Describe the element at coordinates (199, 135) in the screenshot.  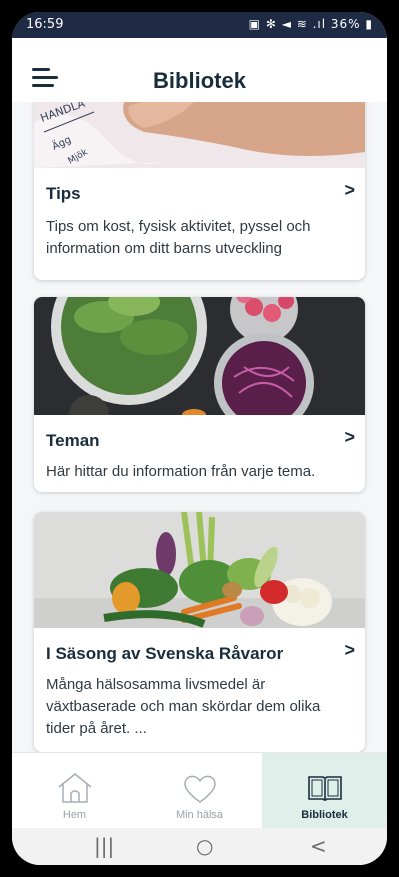
I see `tips-image: HANDLA Ägg Mjök` at that location.